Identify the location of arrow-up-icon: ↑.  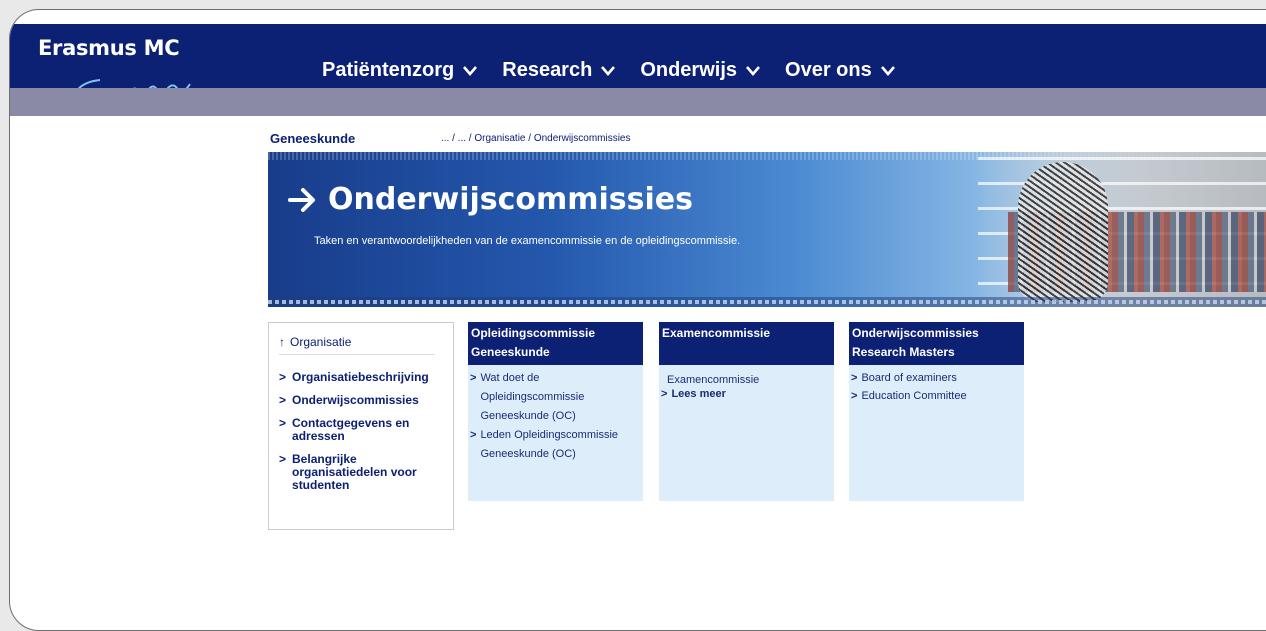
(282, 342).